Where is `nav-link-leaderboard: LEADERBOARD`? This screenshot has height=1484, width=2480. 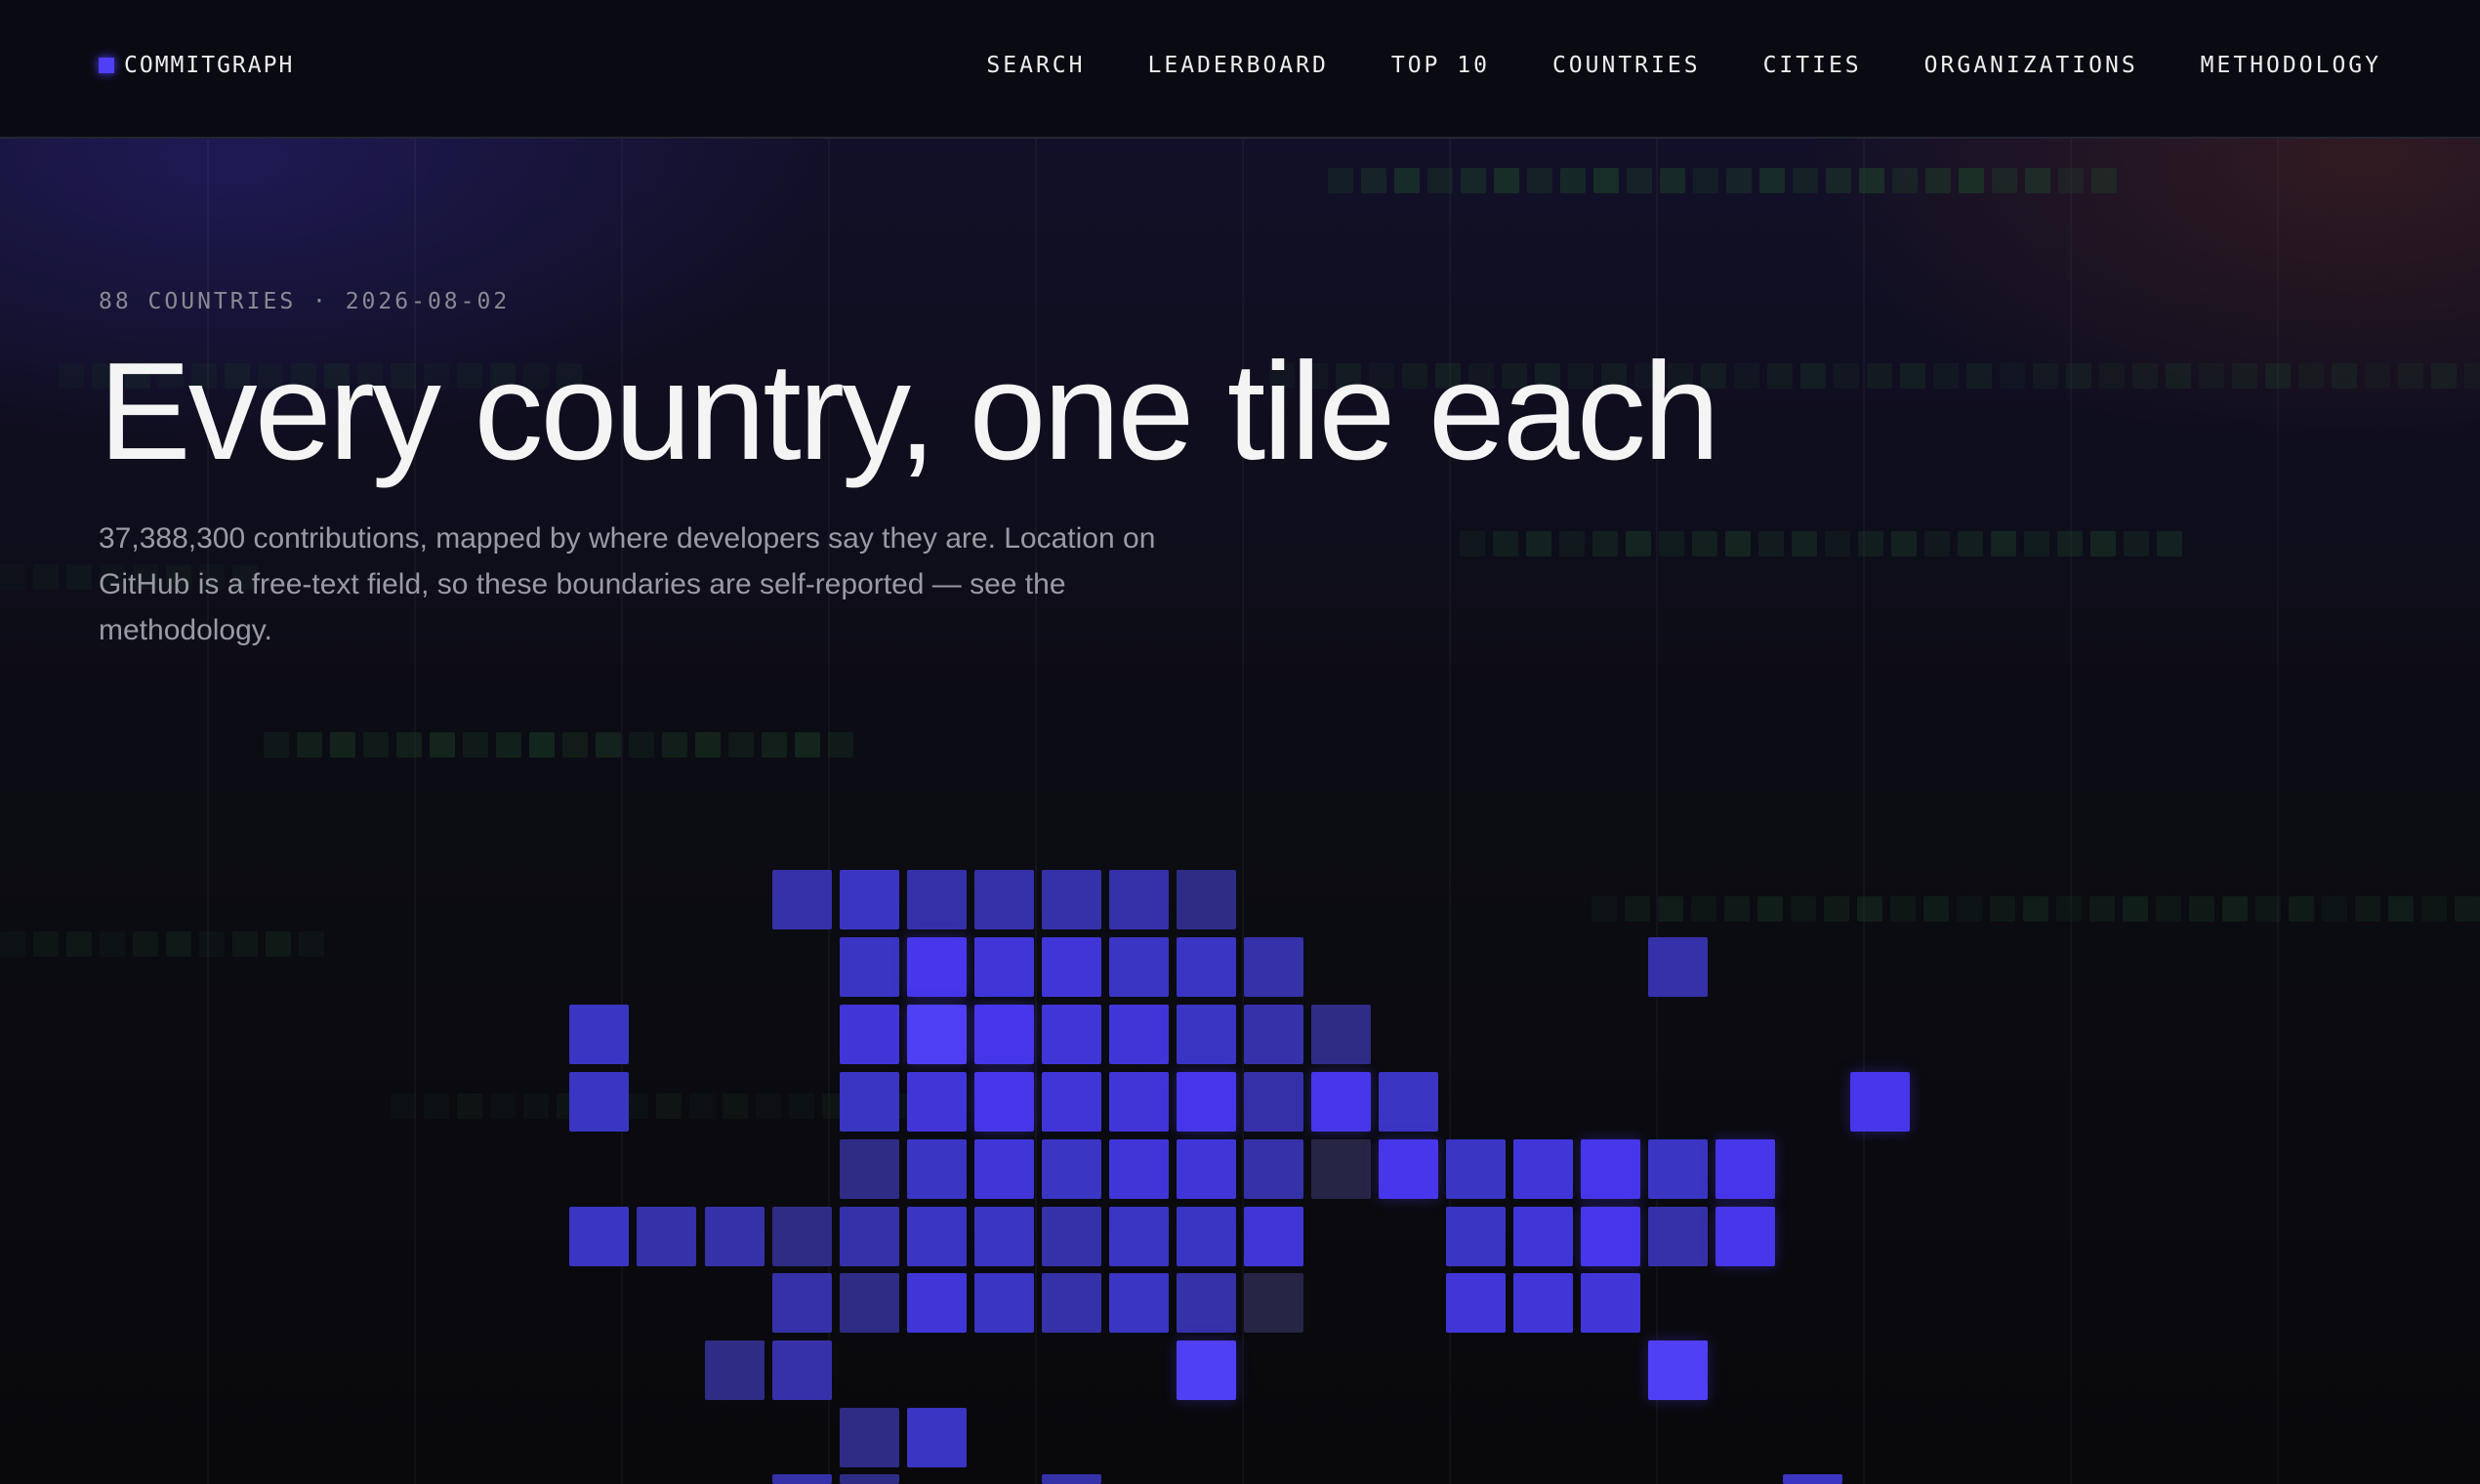
nav-link-leaderboard: LEADERBOARD is located at coordinates (1238, 65).